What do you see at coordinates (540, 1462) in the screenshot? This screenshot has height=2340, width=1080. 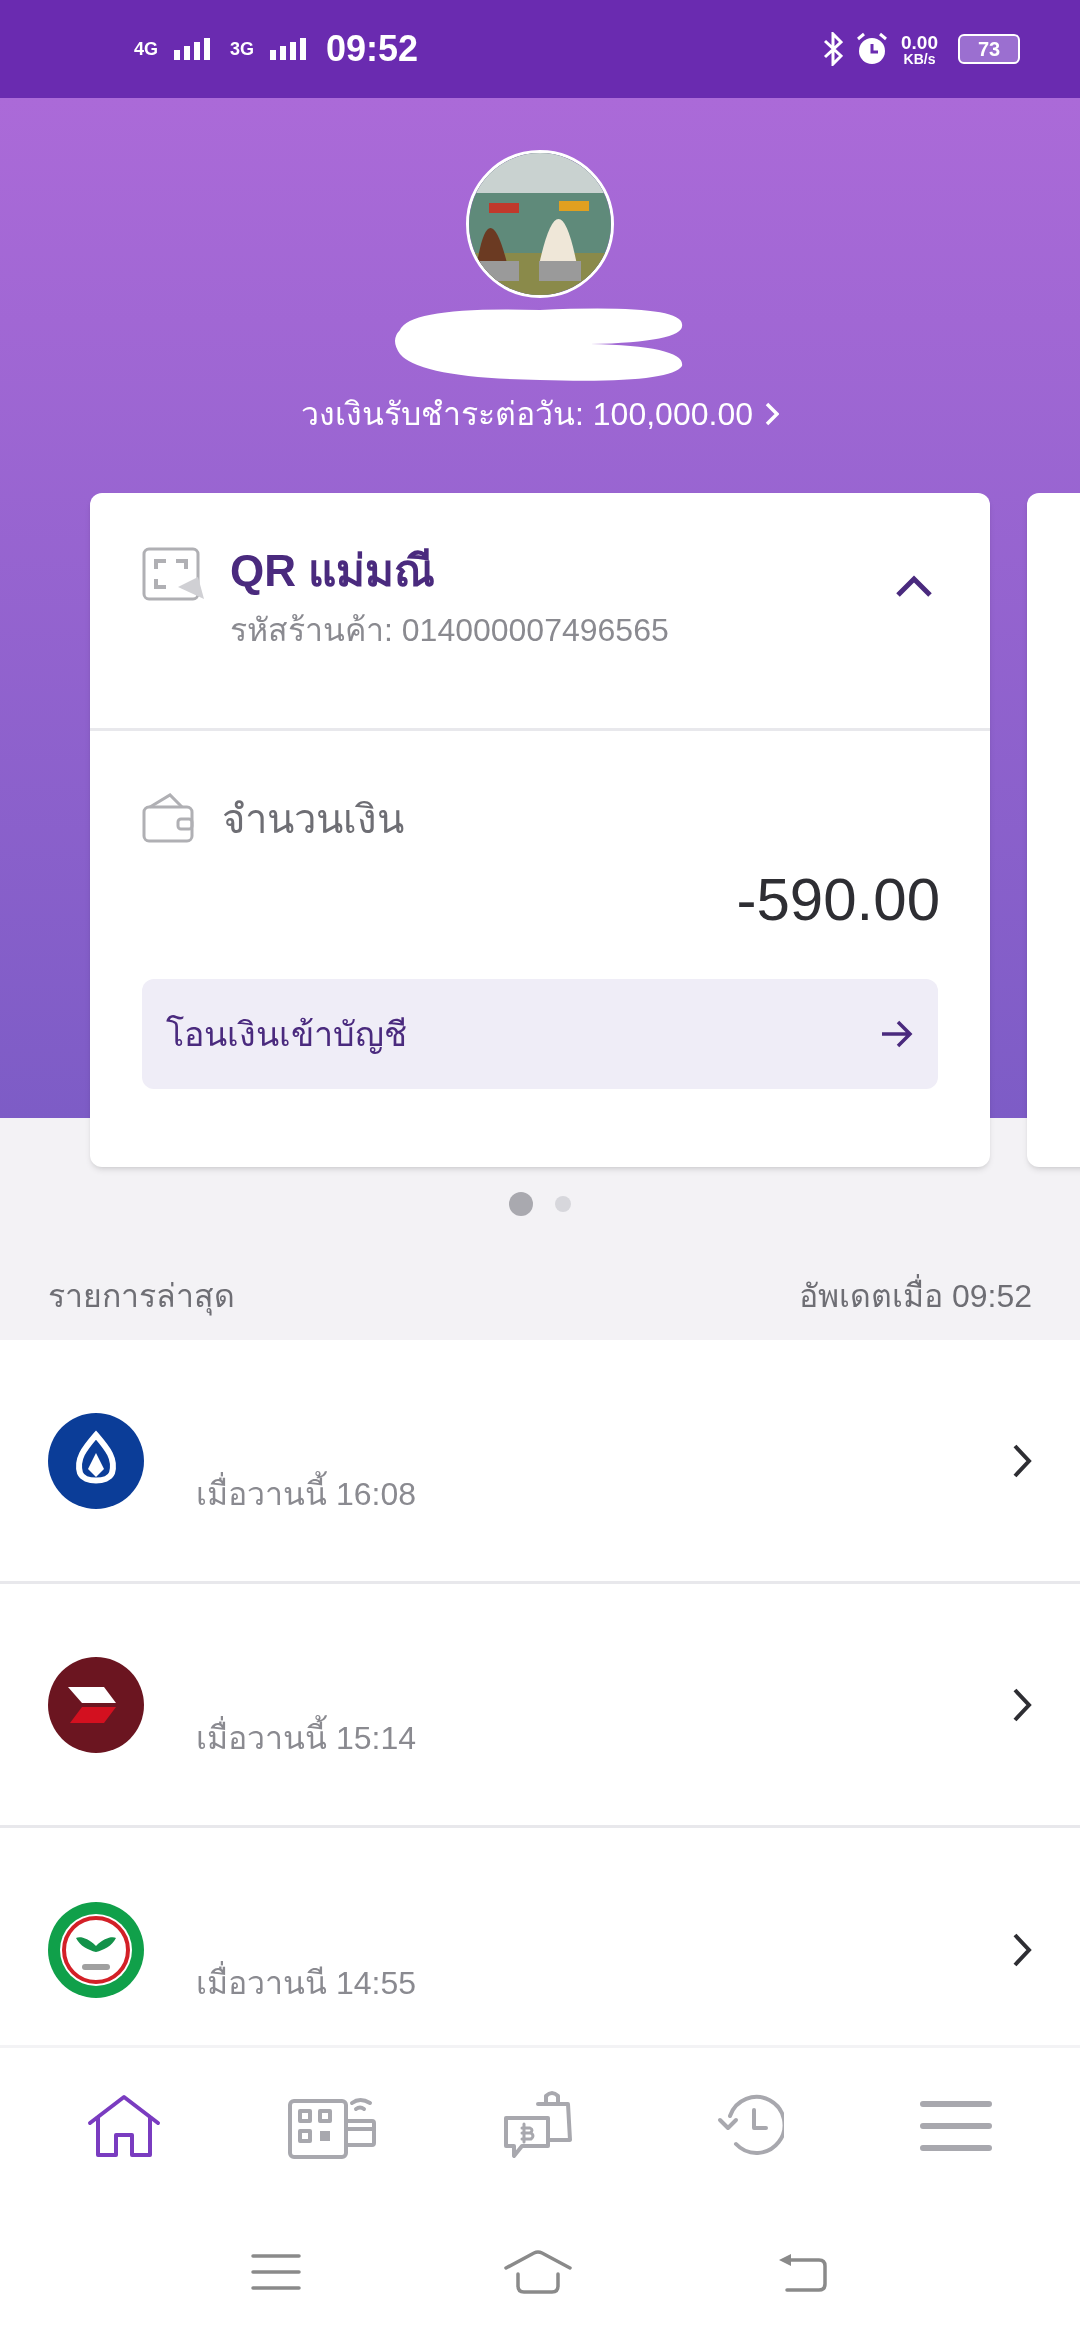 I see `transaction-row: เมื่อวานนี้ 16:08` at bounding box center [540, 1462].